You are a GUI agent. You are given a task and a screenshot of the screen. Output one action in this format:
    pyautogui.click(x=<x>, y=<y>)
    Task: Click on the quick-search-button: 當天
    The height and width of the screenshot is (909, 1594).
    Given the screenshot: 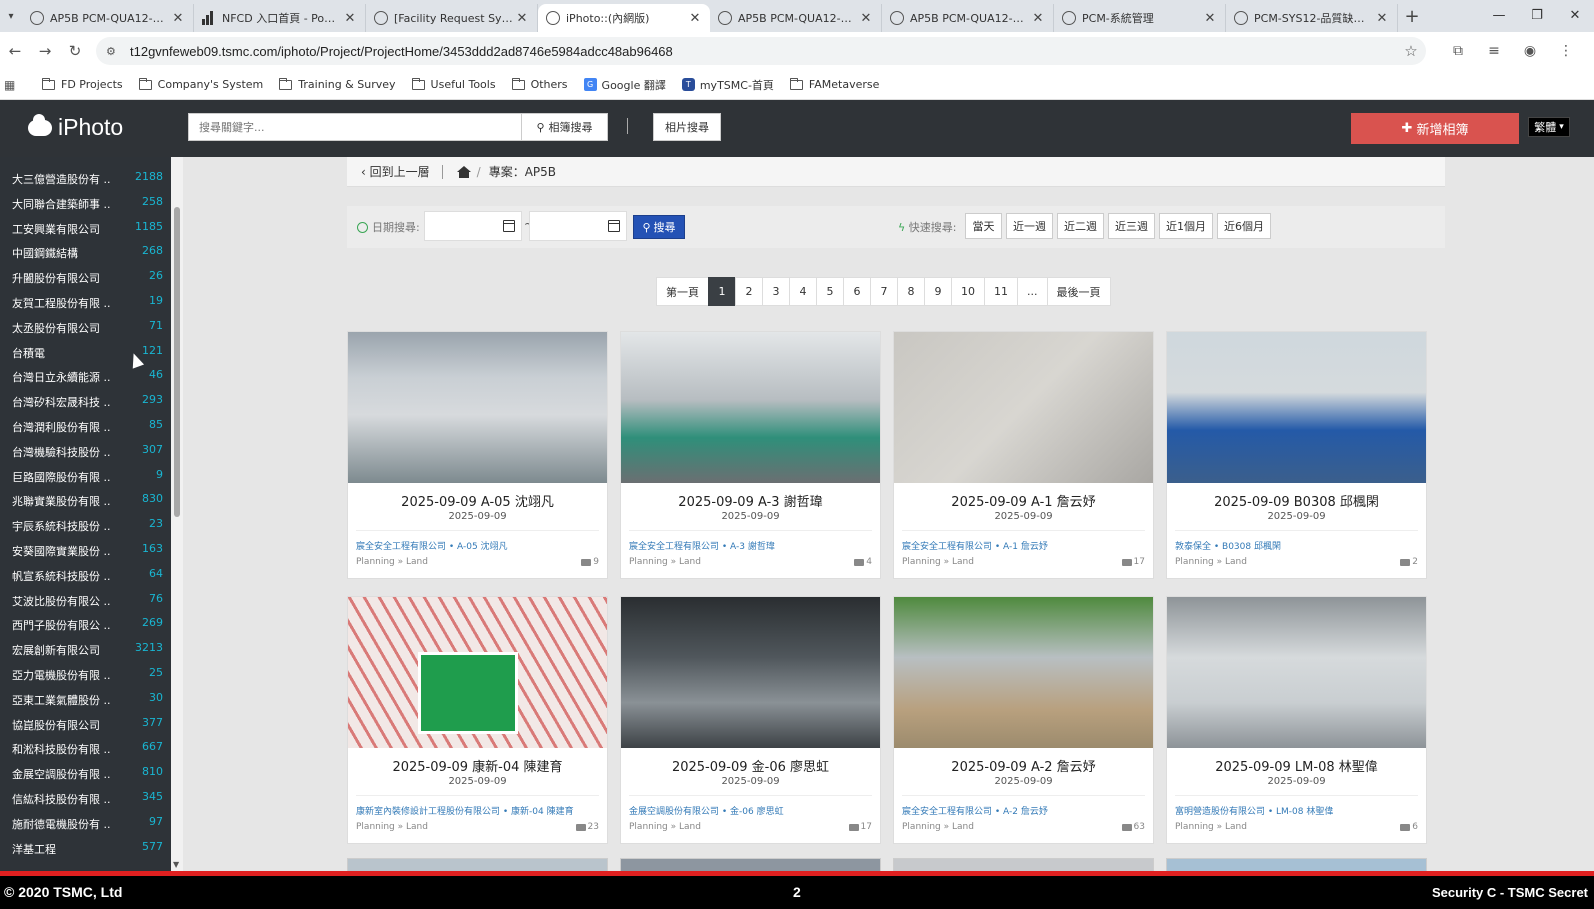 What is the action you would take?
    pyautogui.click(x=983, y=226)
    